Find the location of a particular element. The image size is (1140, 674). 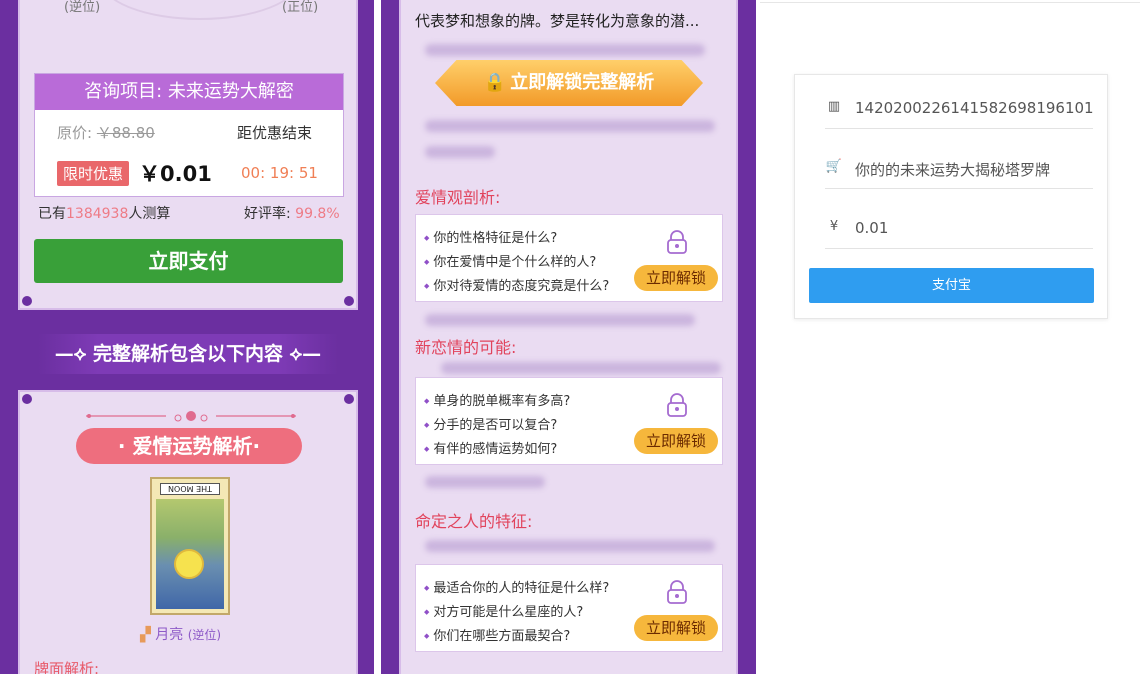

question-item: 单身的脱单概率有多高? is located at coordinates (497, 399).